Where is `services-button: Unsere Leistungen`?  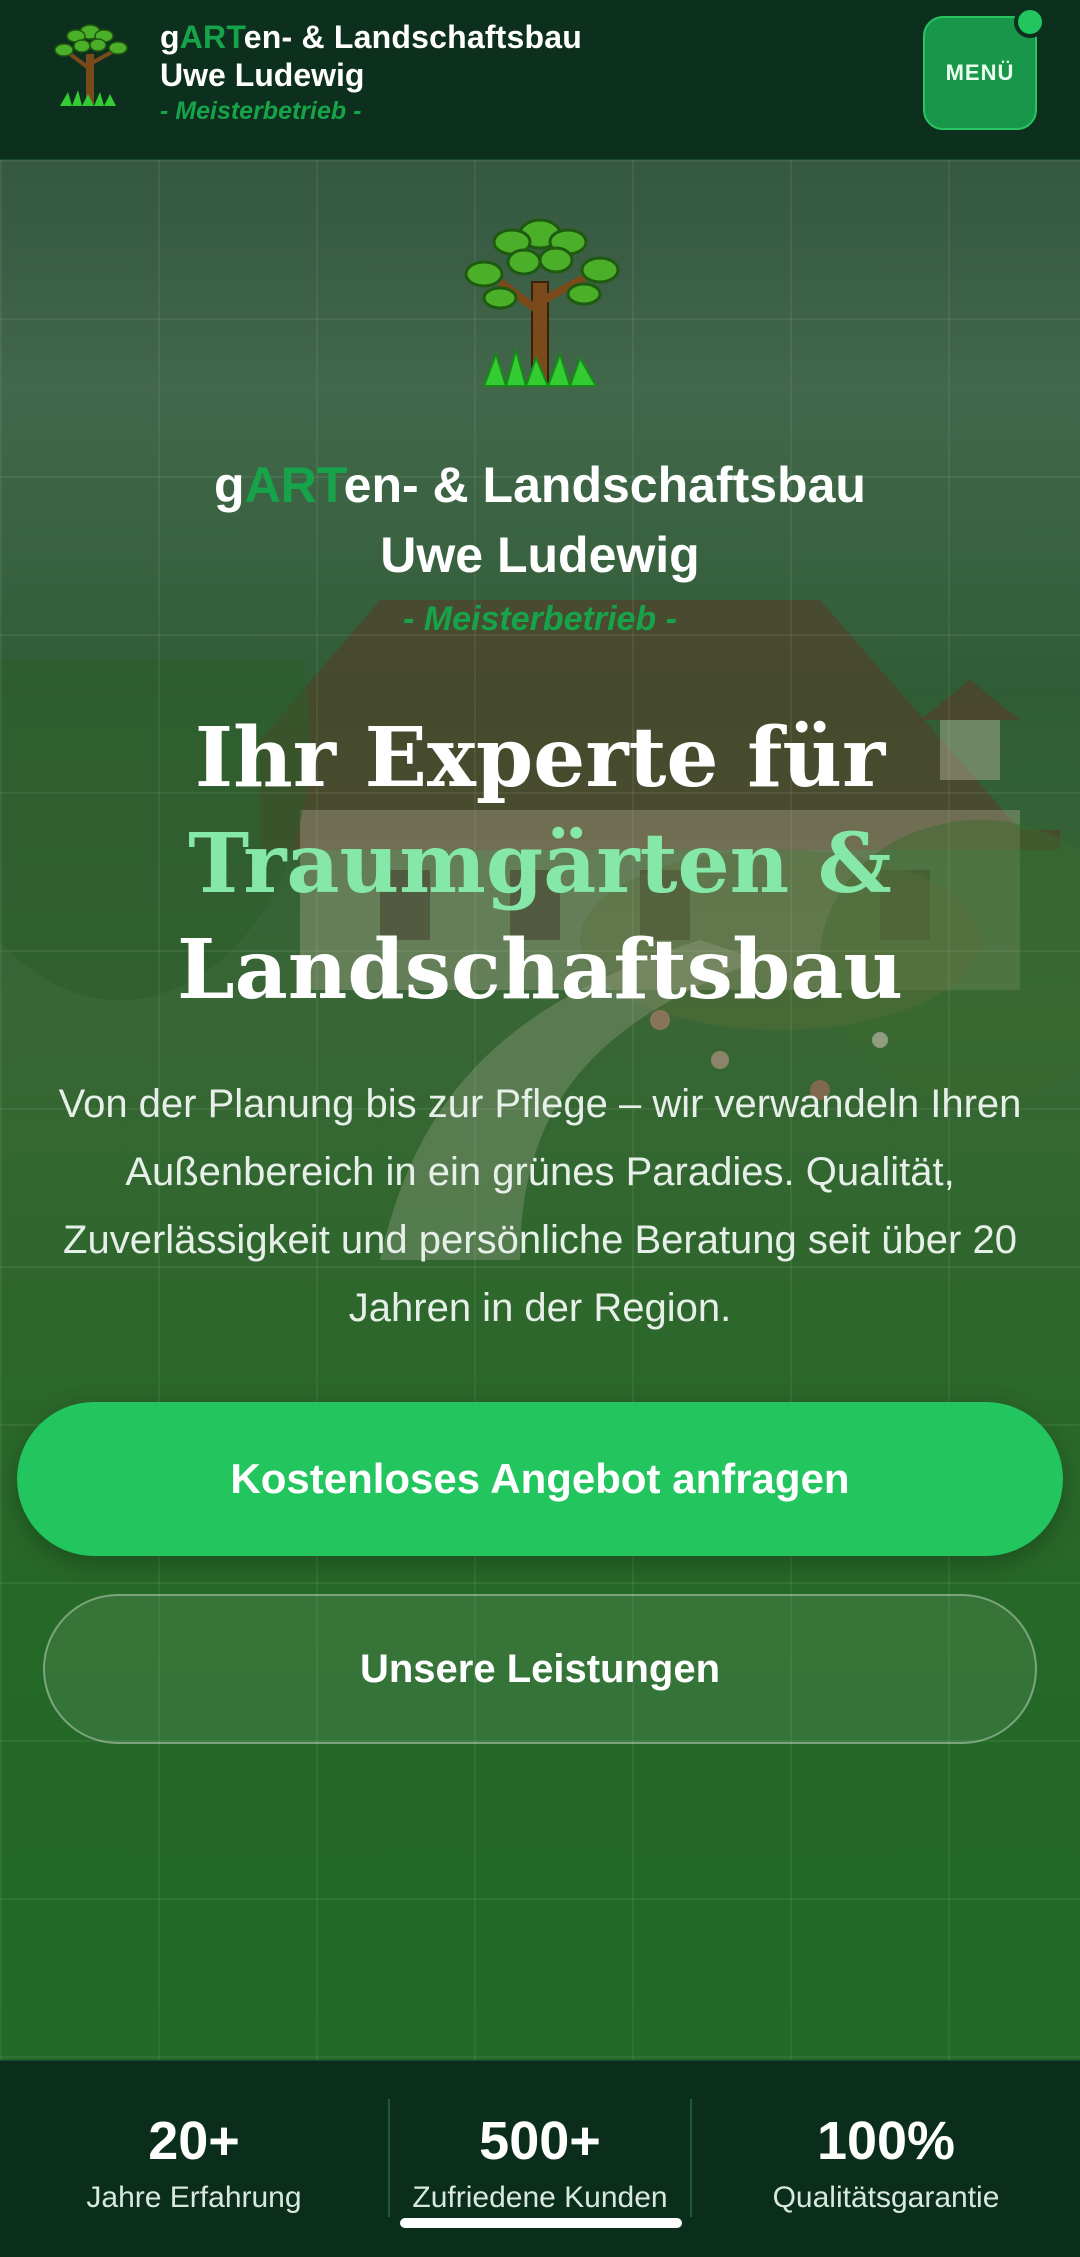
services-button: Unsere Leistungen is located at coordinates (540, 1669).